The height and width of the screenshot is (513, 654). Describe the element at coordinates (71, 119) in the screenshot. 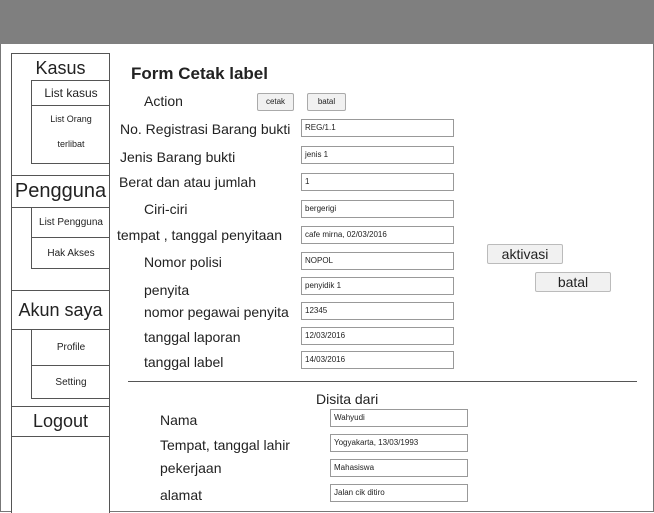

I see `list-orang-label: List Orang` at that location.